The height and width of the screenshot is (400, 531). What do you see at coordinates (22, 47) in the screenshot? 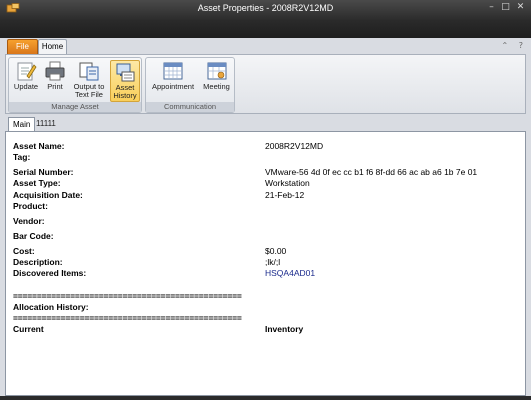
I see `ribbon-tab-file: File` at bounding box center [22, 47].